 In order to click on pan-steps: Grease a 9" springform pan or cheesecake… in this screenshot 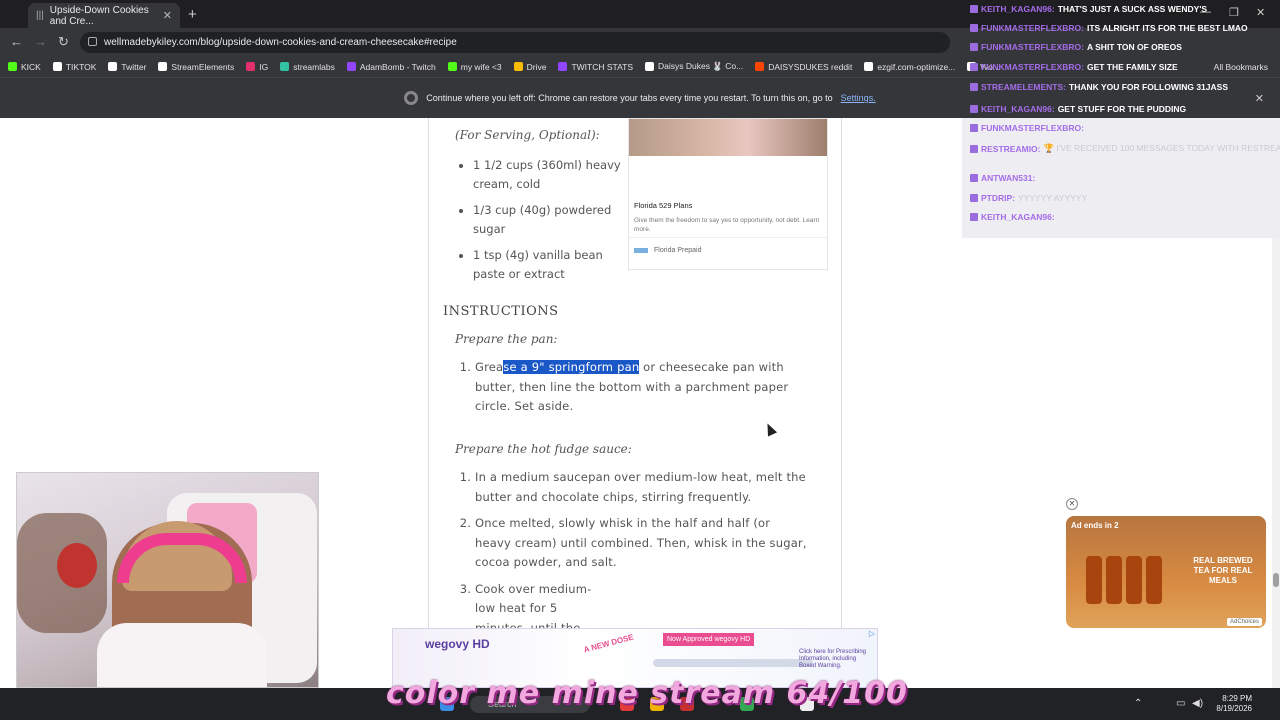, I will do `click(634, 391)`.